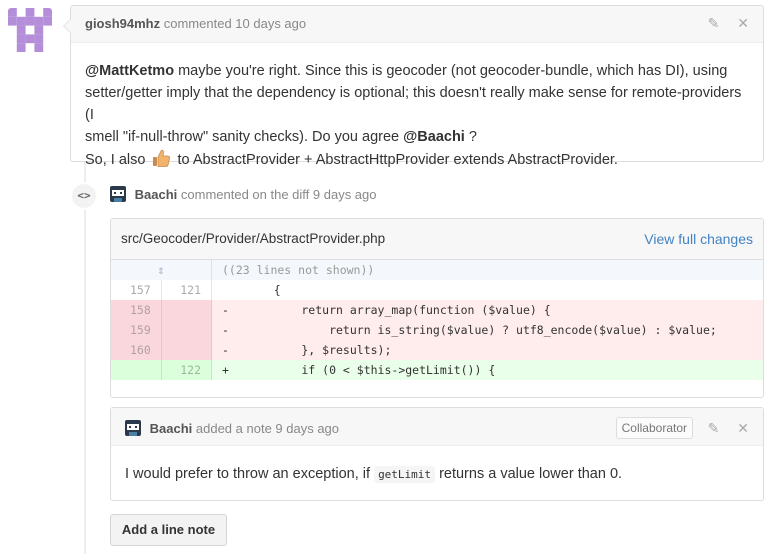 This screenshot has height=554, width=772. I want to click on mention-link: @MattKetmo, so click(129, 71).